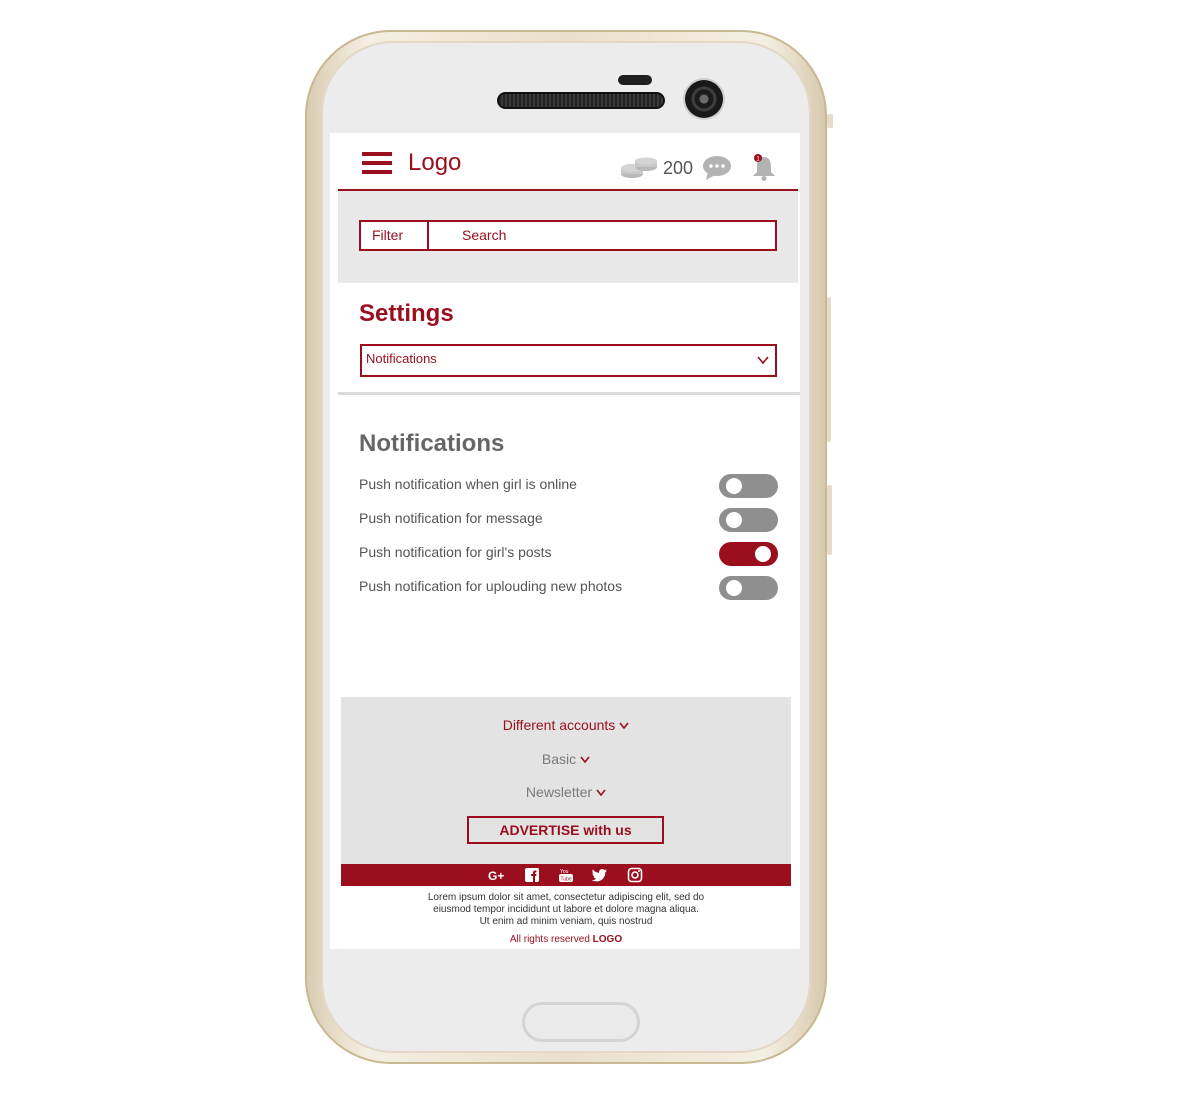 The width and height of the screenshot is (1181, 1106). Describe the element at coordinates (451, 518) in the screenshot. I see `notification-label: Push notification for message` at that location.